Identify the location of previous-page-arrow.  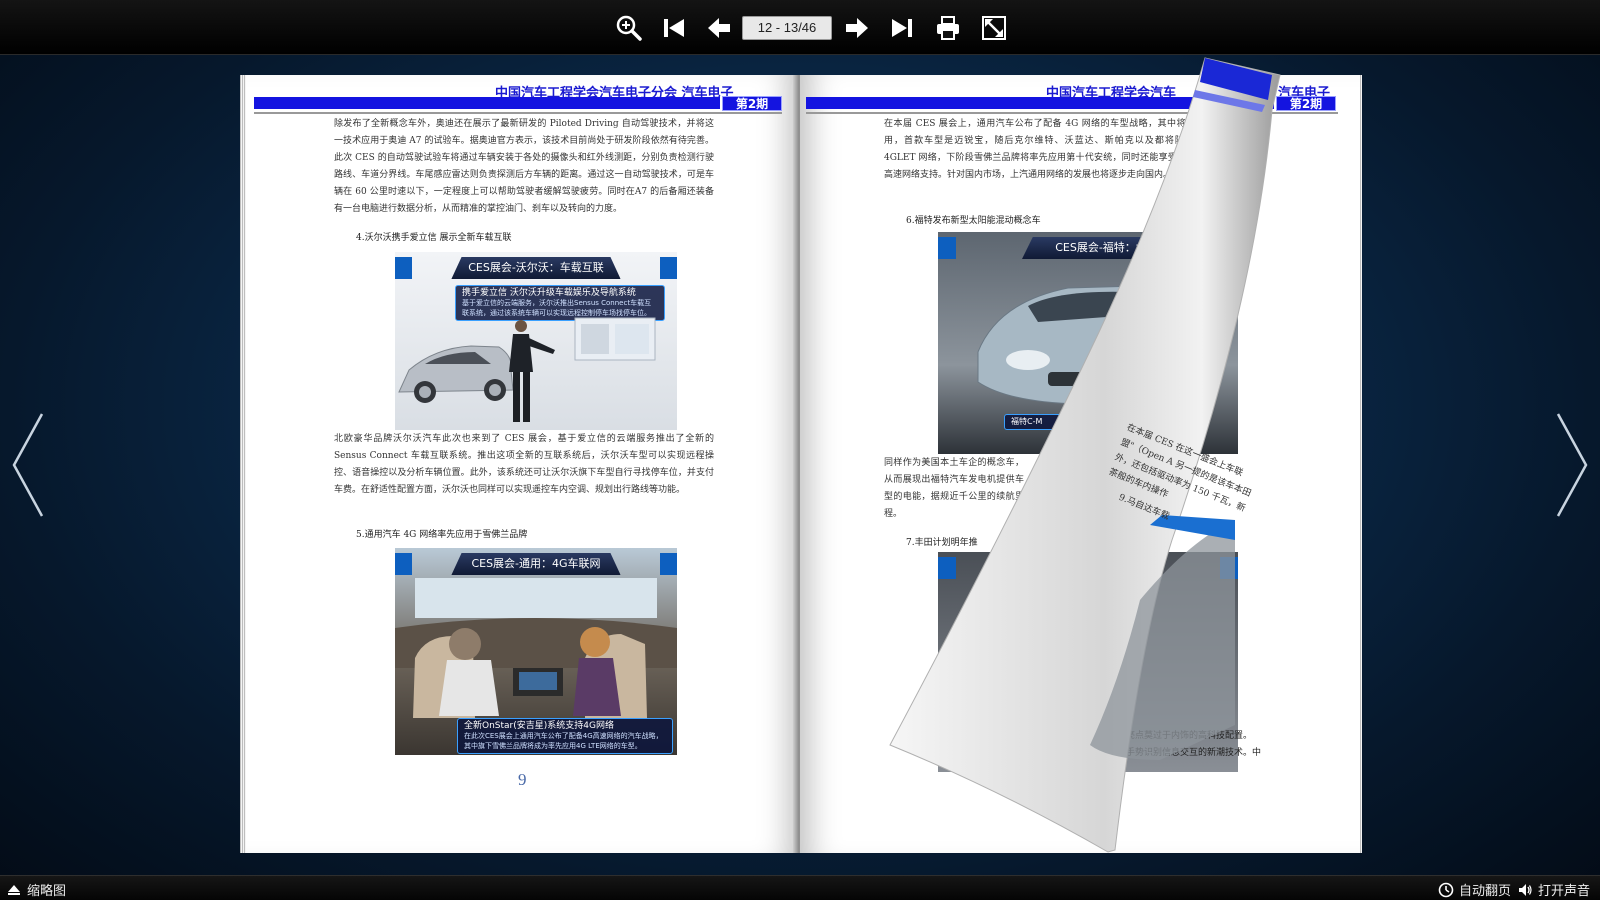
(28, 465).